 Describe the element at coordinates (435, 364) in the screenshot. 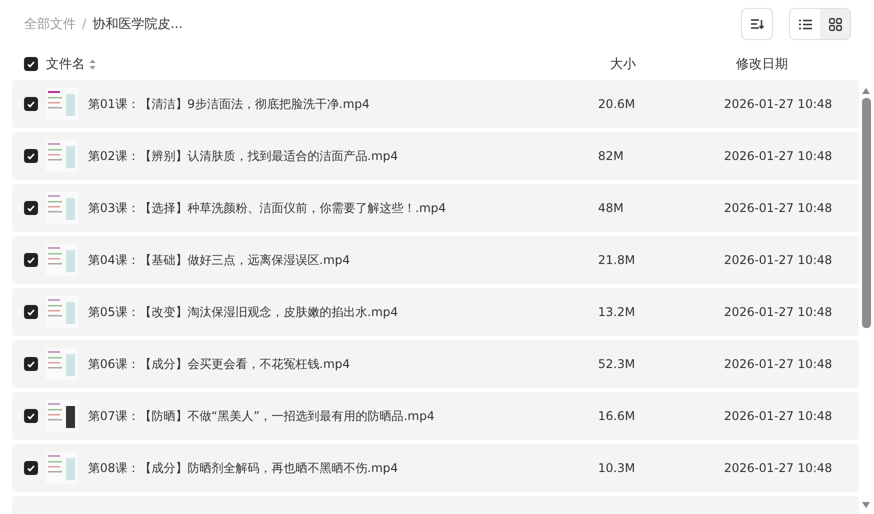

I see `file-row: 第06课：【成分】会买更会看，不花冤枉钱.mp4 52.3M 2026-01-27 10:48` at that location.